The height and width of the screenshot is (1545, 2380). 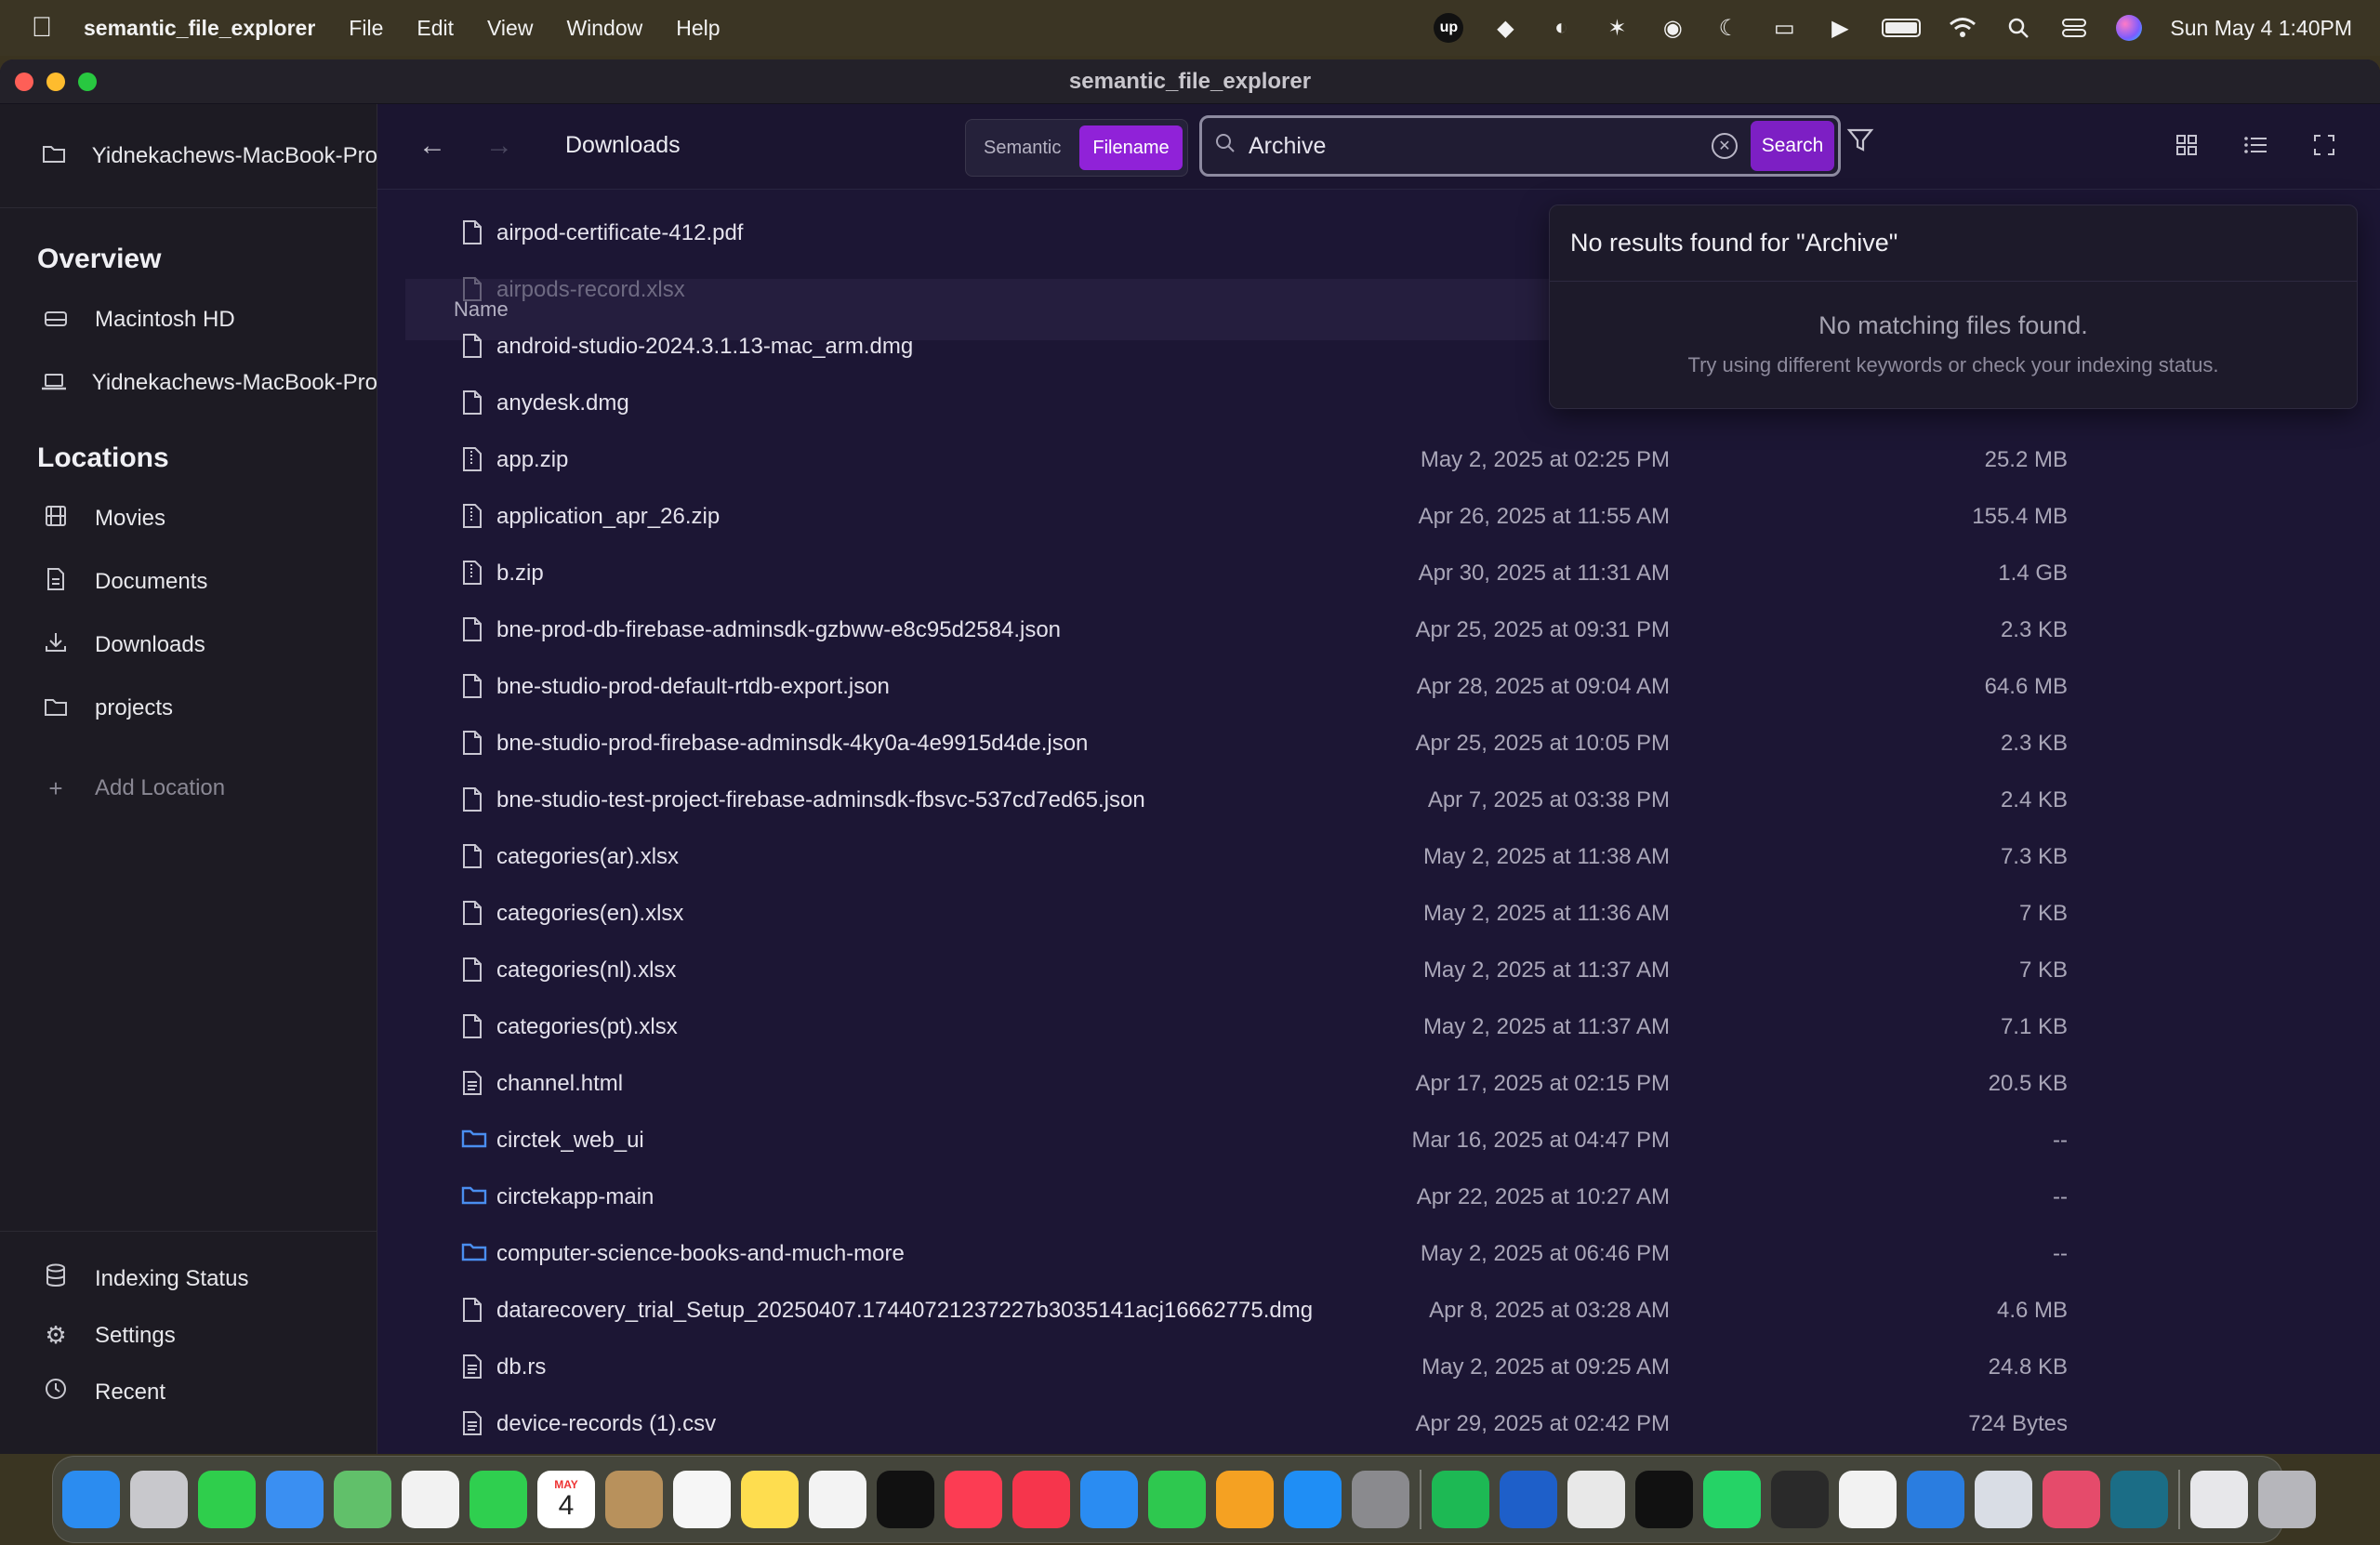 What do you see at coordinates (634, 1500) in the screenshot?
I see `contacts-icon` at bounding box center [634, 1500].